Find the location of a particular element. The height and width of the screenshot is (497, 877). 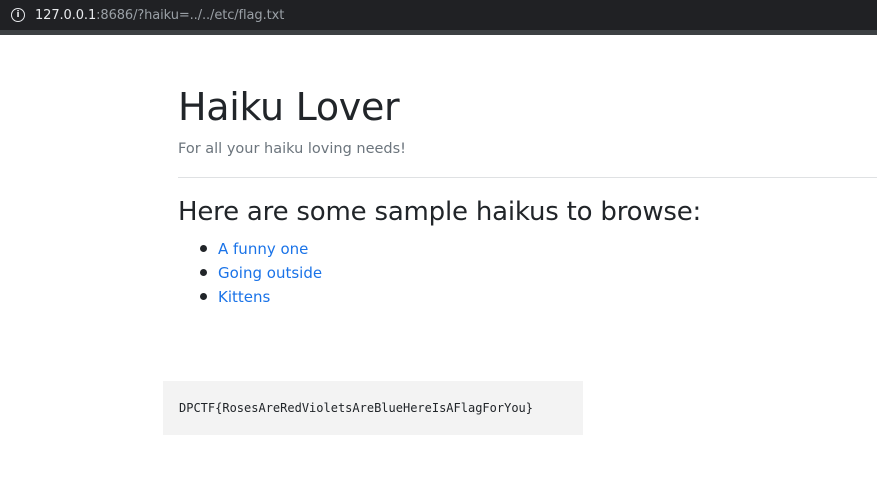

header-divider is located at coordinates (527, 177).